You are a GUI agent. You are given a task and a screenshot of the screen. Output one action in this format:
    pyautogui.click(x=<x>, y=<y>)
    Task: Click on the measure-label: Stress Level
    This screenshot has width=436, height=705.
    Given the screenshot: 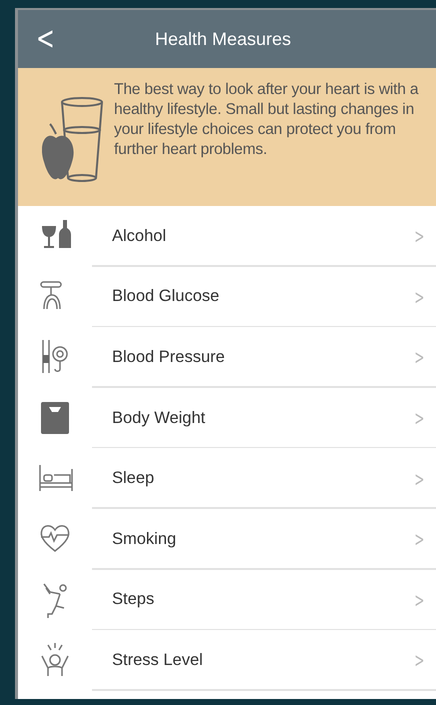 What is the action you would take?
    pyautogui.click(x=262, y=660)
    